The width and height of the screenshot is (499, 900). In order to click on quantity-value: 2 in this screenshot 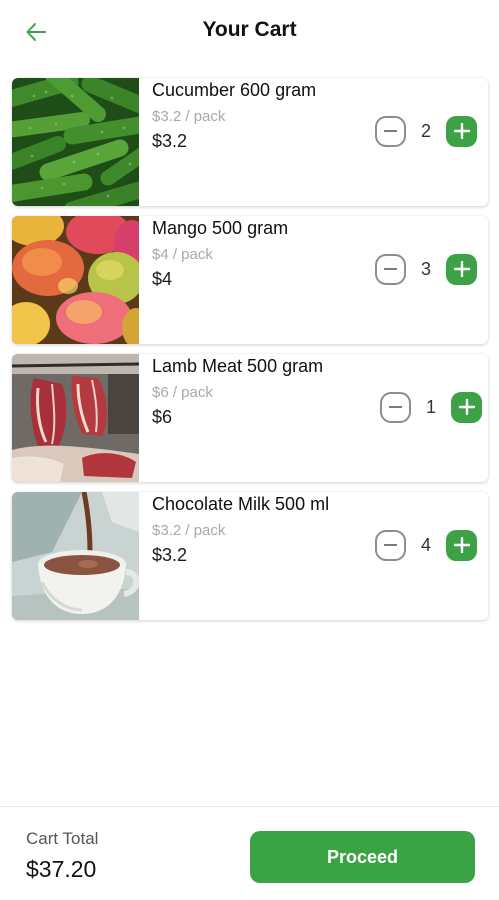, I will do `click(425, 130)`.